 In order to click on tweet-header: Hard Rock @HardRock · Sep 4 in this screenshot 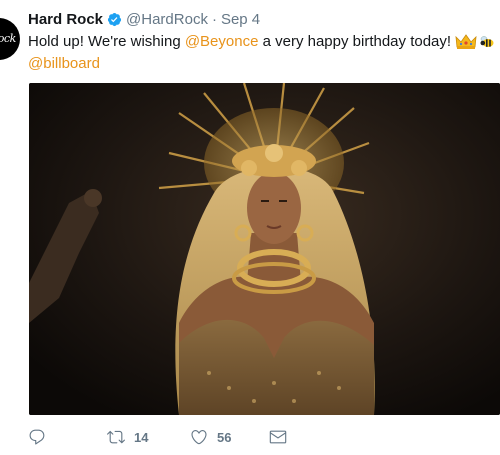, I will do `click(144, 19)`.